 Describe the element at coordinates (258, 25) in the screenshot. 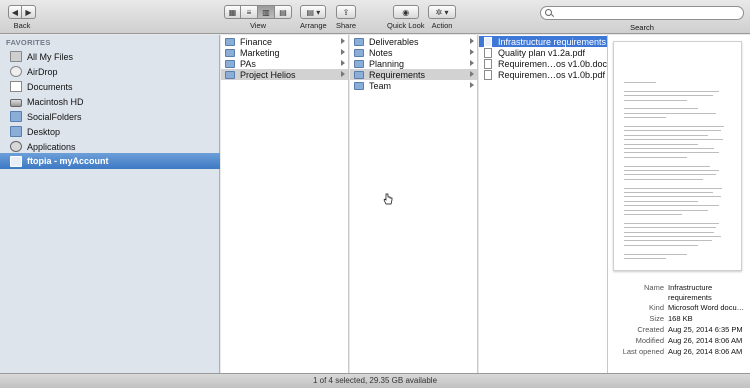

I see `view-label: View` at that location.